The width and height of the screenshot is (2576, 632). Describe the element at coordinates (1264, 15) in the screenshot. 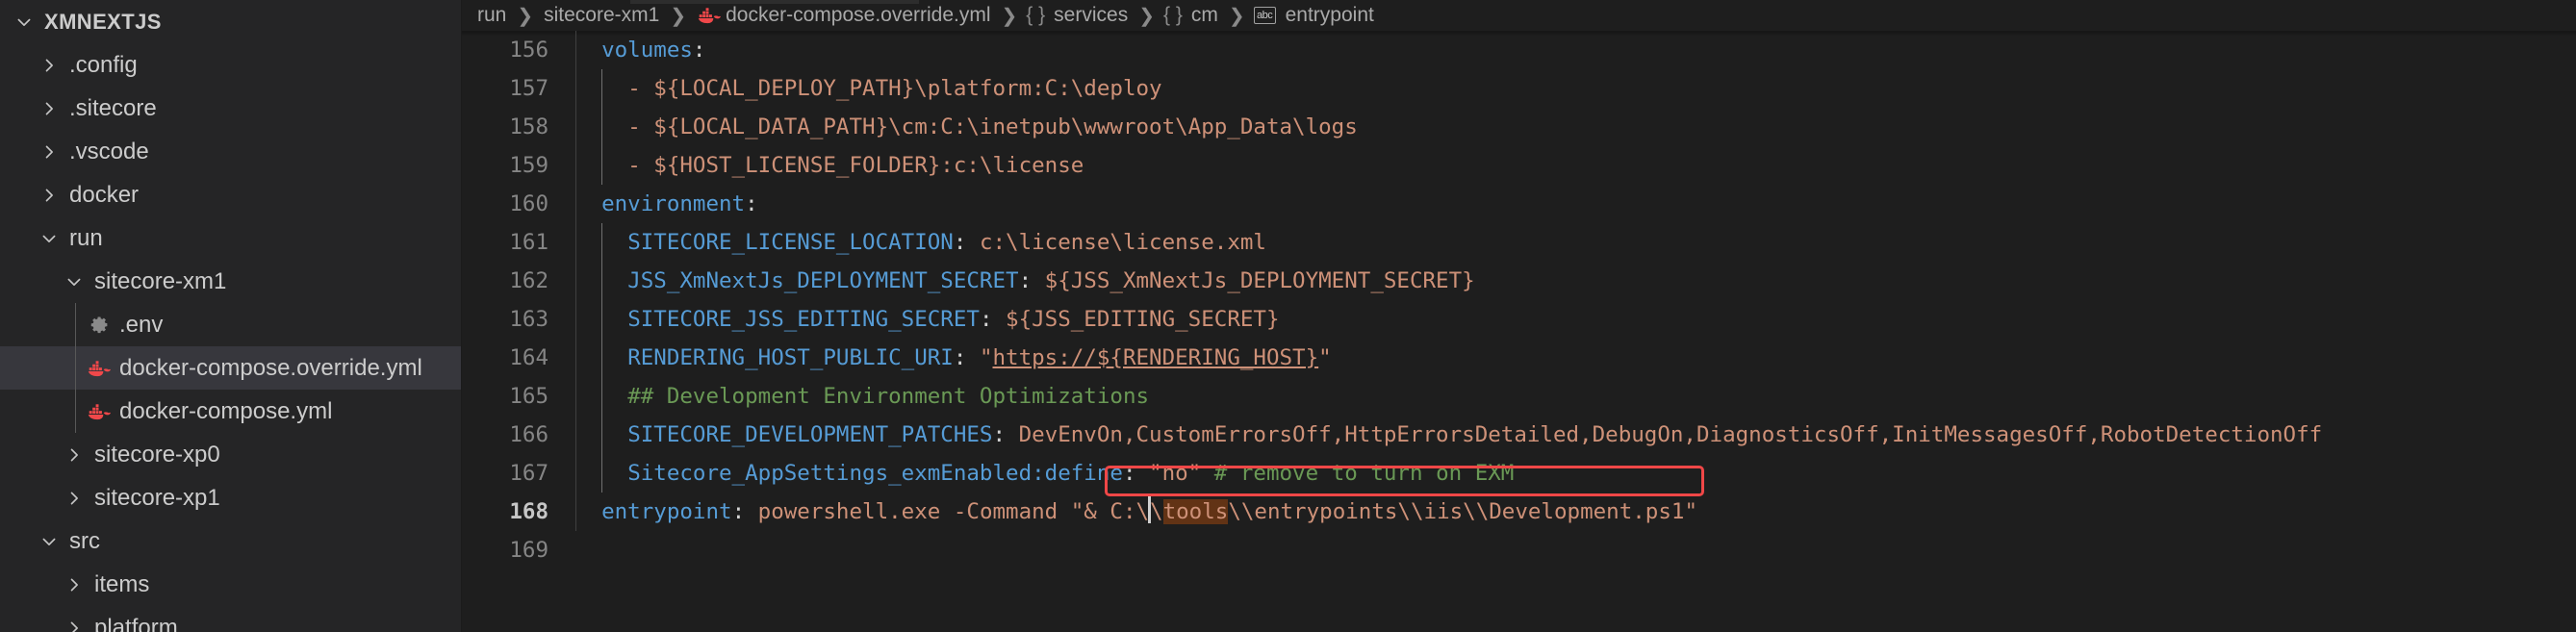

I see `abc-icon: abc` at that location.